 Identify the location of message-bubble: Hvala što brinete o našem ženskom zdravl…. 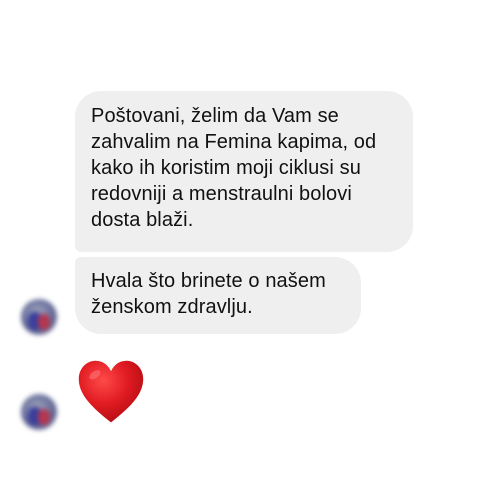
(218, 295).